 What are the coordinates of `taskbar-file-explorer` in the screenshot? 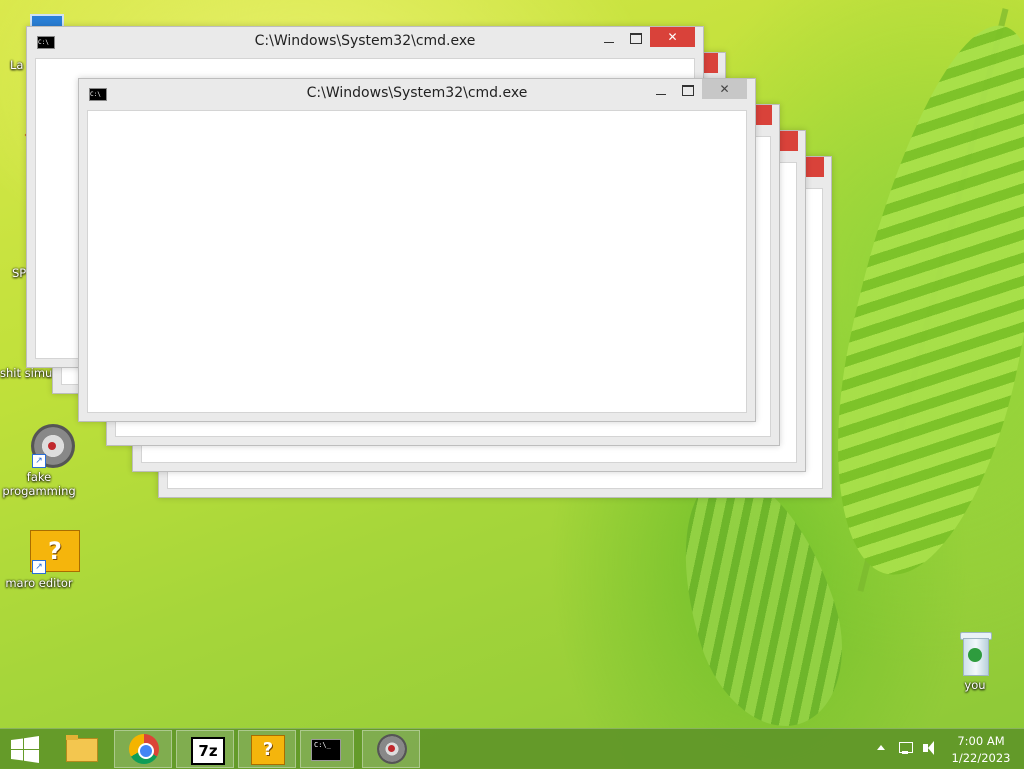 It's located at (81, 749).